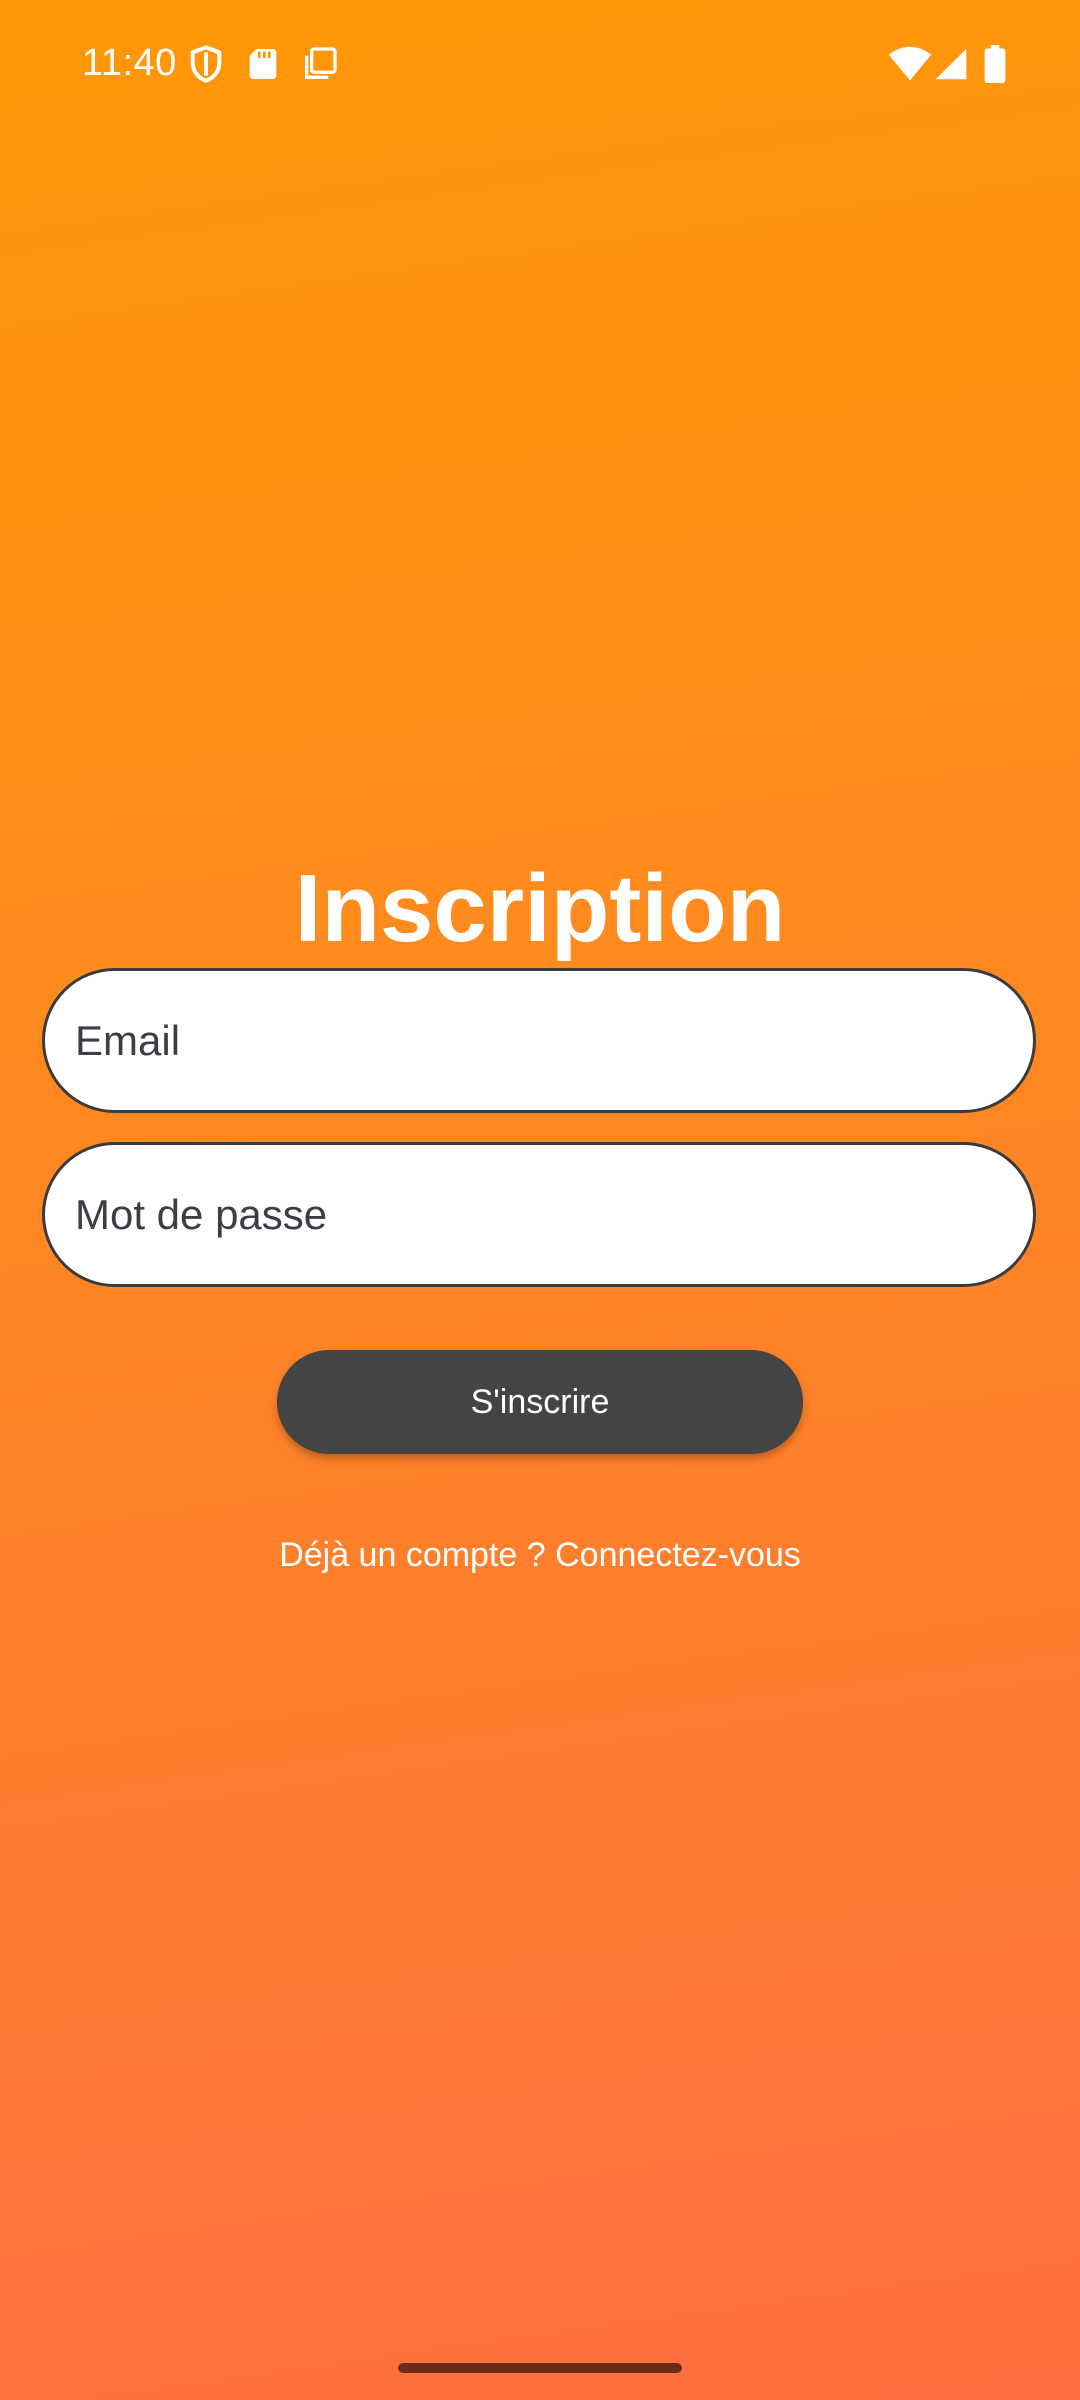 This screenshot has width=1080, height=2400. What do you see at coordinates (995, 64) in the screenshot?
I see `battery-icon` at bounding box center [995, 64].